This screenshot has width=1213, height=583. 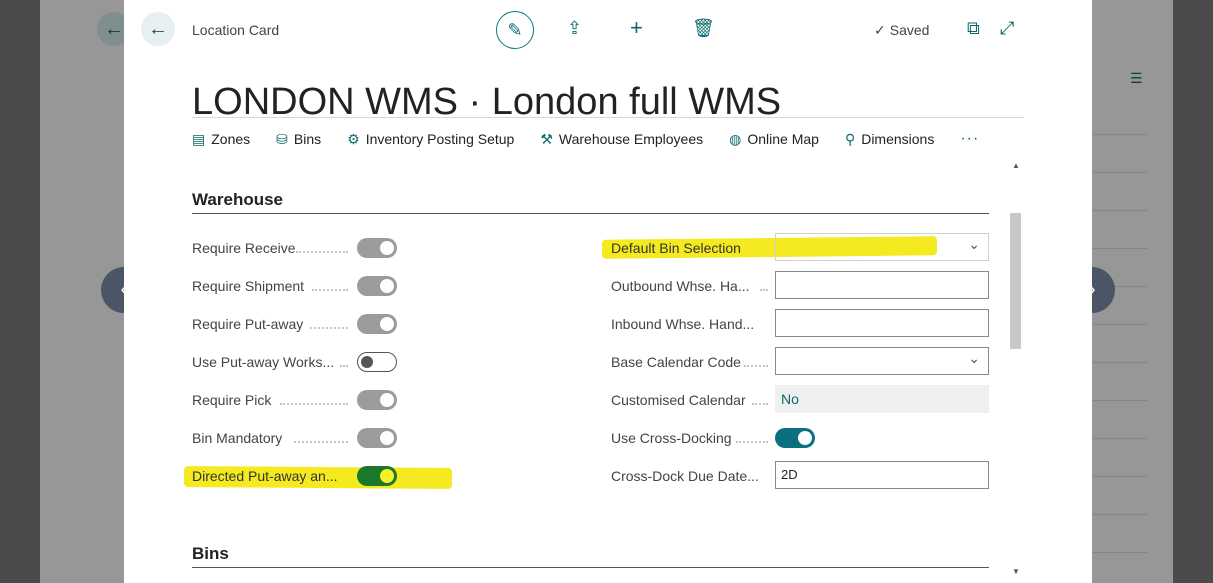 I want to click on scrollbar-thumb, so click(x=1015, y=281).